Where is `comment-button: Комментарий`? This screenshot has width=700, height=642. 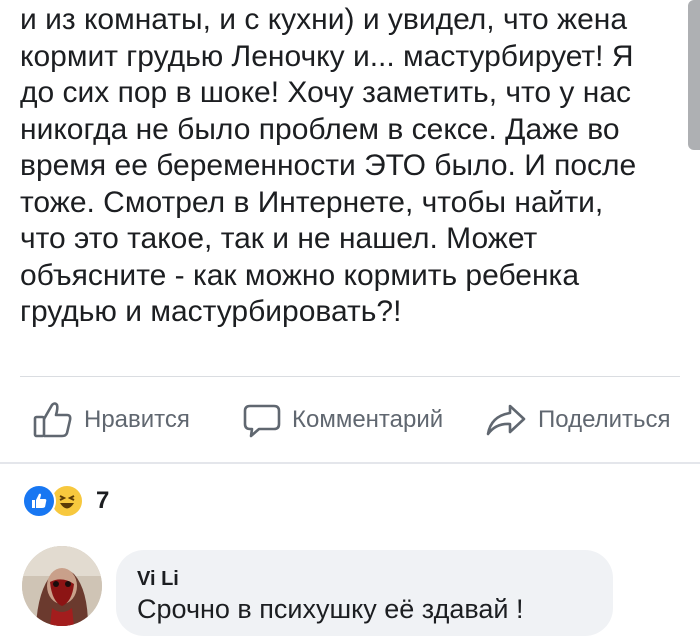
comment-button: Комментарий is located at coordinates (342, 420).